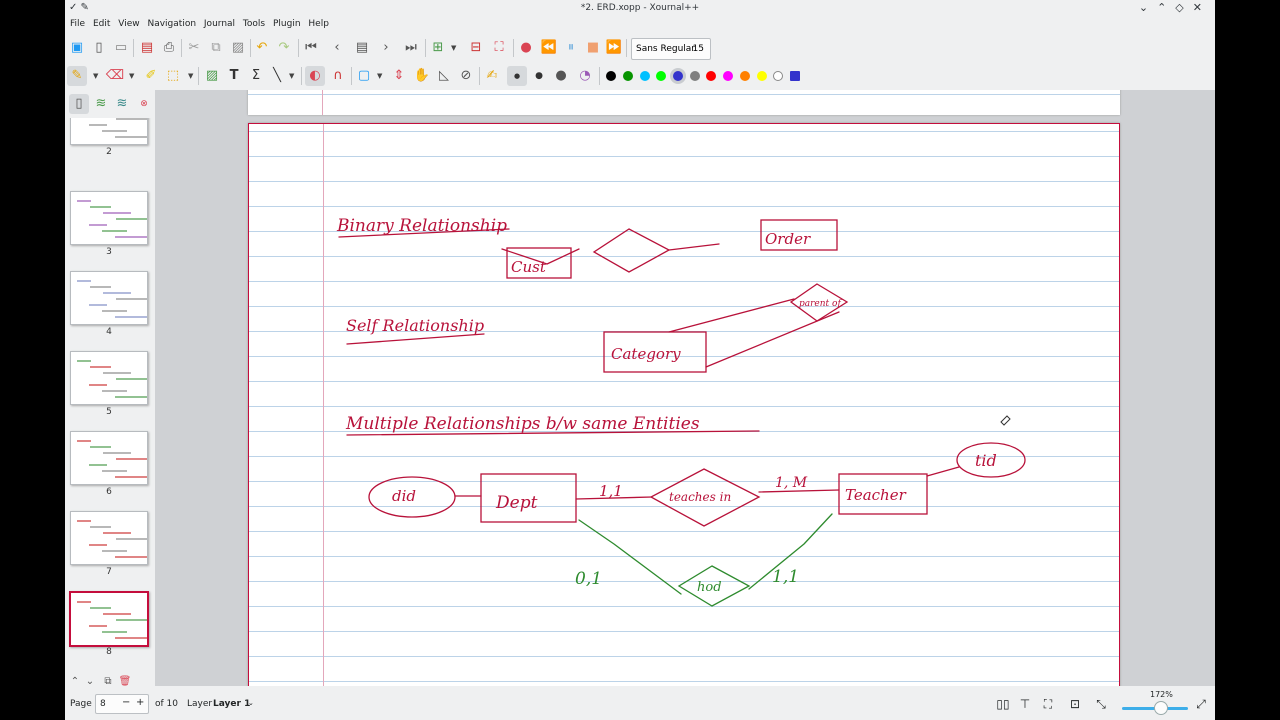 This screenshot has height=720, width=1280. What do you see at coordinates (231, 704) in the screenshot?
I see `layer-selector: Layer 1` at bounding box center [231, 704].